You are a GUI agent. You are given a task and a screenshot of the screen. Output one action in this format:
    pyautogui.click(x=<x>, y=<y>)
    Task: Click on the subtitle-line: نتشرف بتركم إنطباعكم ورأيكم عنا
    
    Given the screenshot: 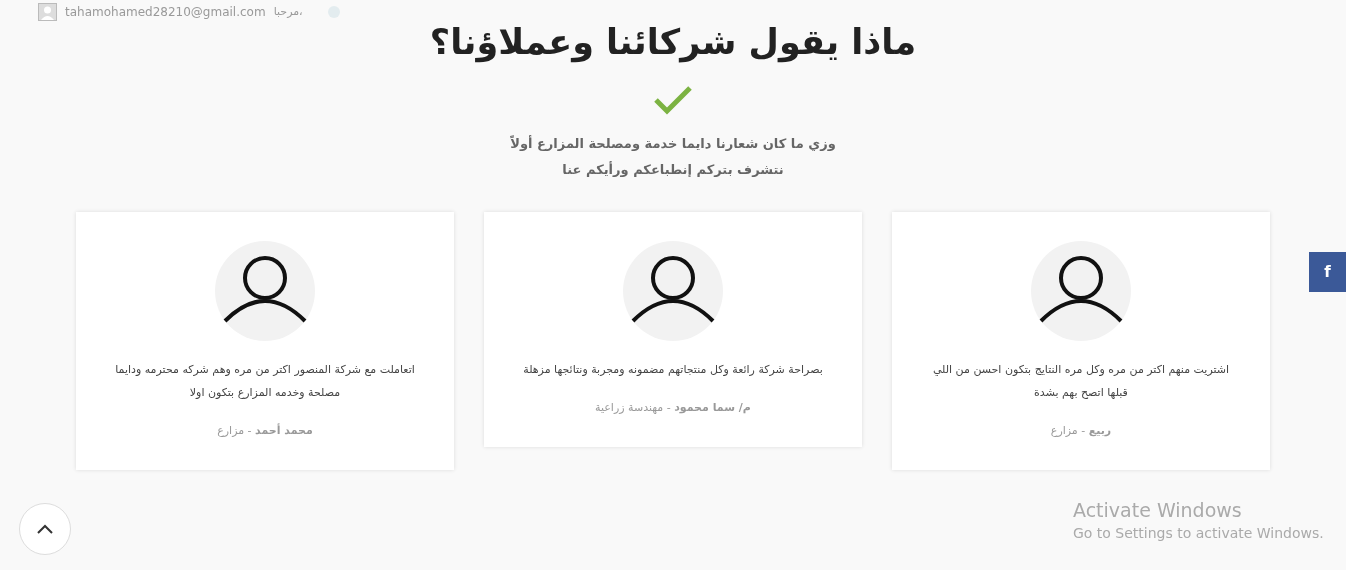 What is the action you would take?
    pyautogui.click(x=673, y=169)
    